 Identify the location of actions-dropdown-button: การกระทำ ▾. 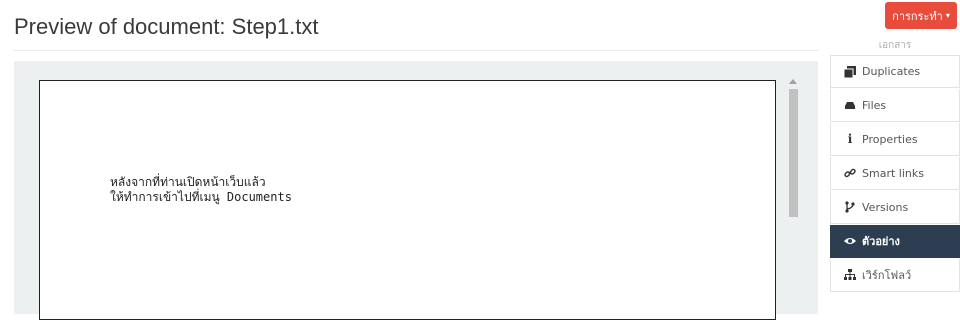
(921, 15).